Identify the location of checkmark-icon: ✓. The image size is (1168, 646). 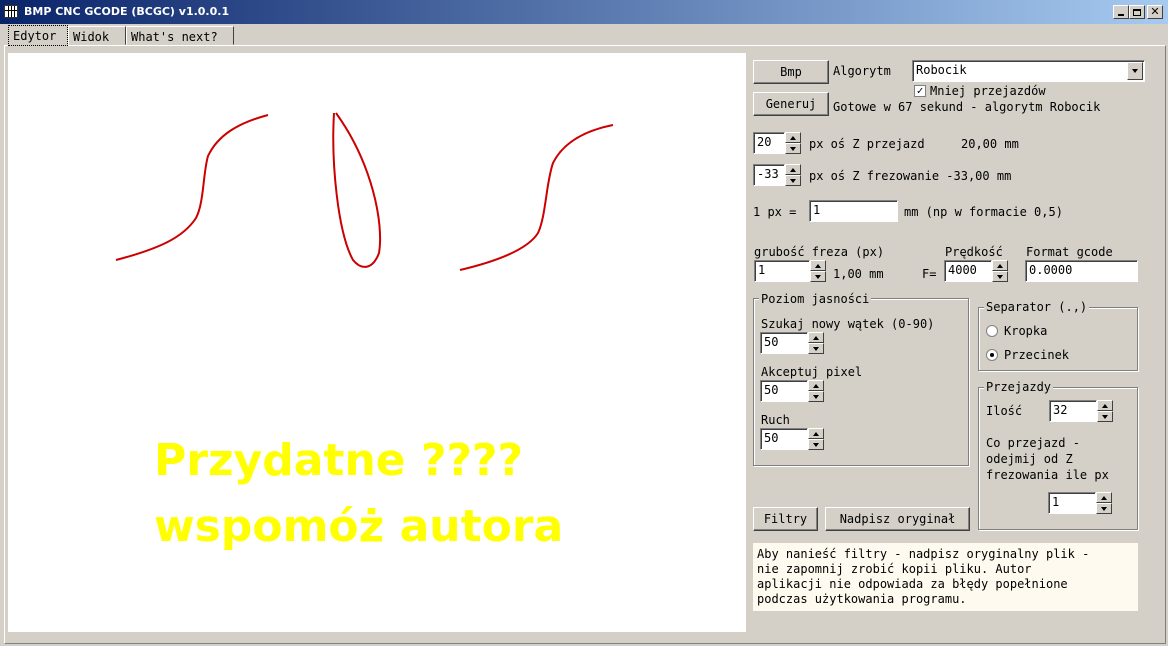
(920, 90).